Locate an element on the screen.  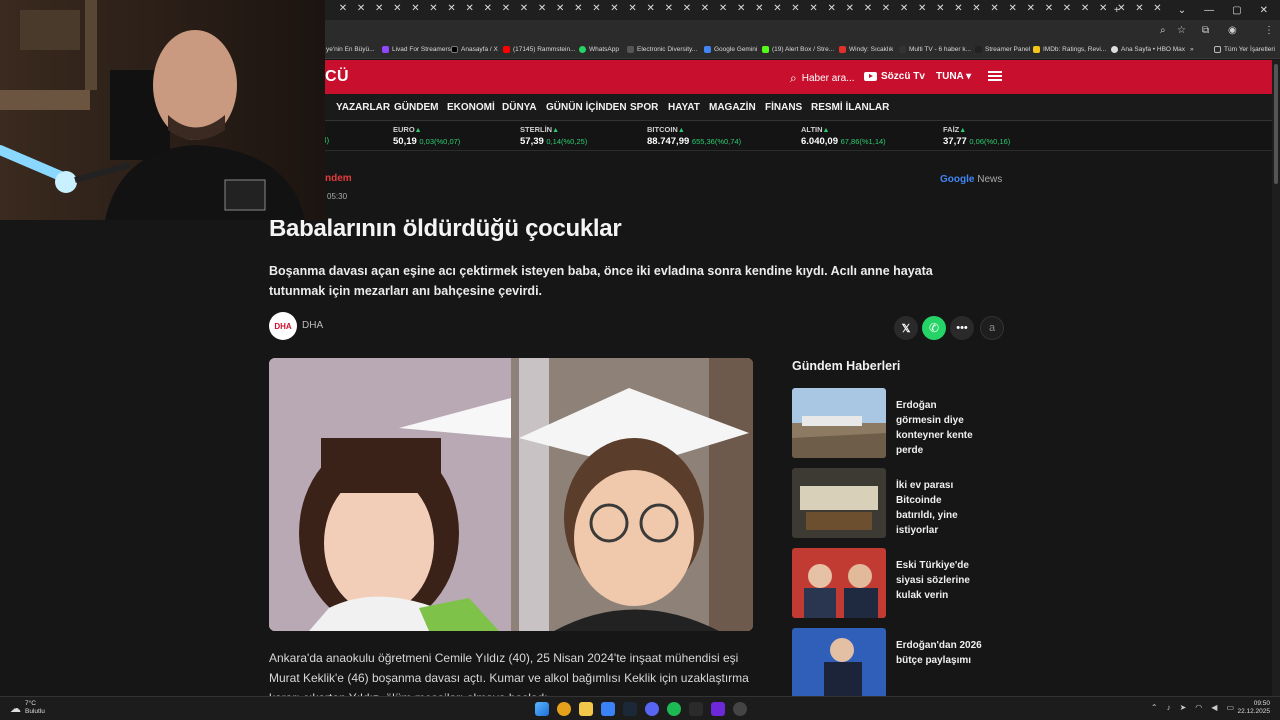
bookmark-item: WhatsApp is located at coordinates (599, 49).